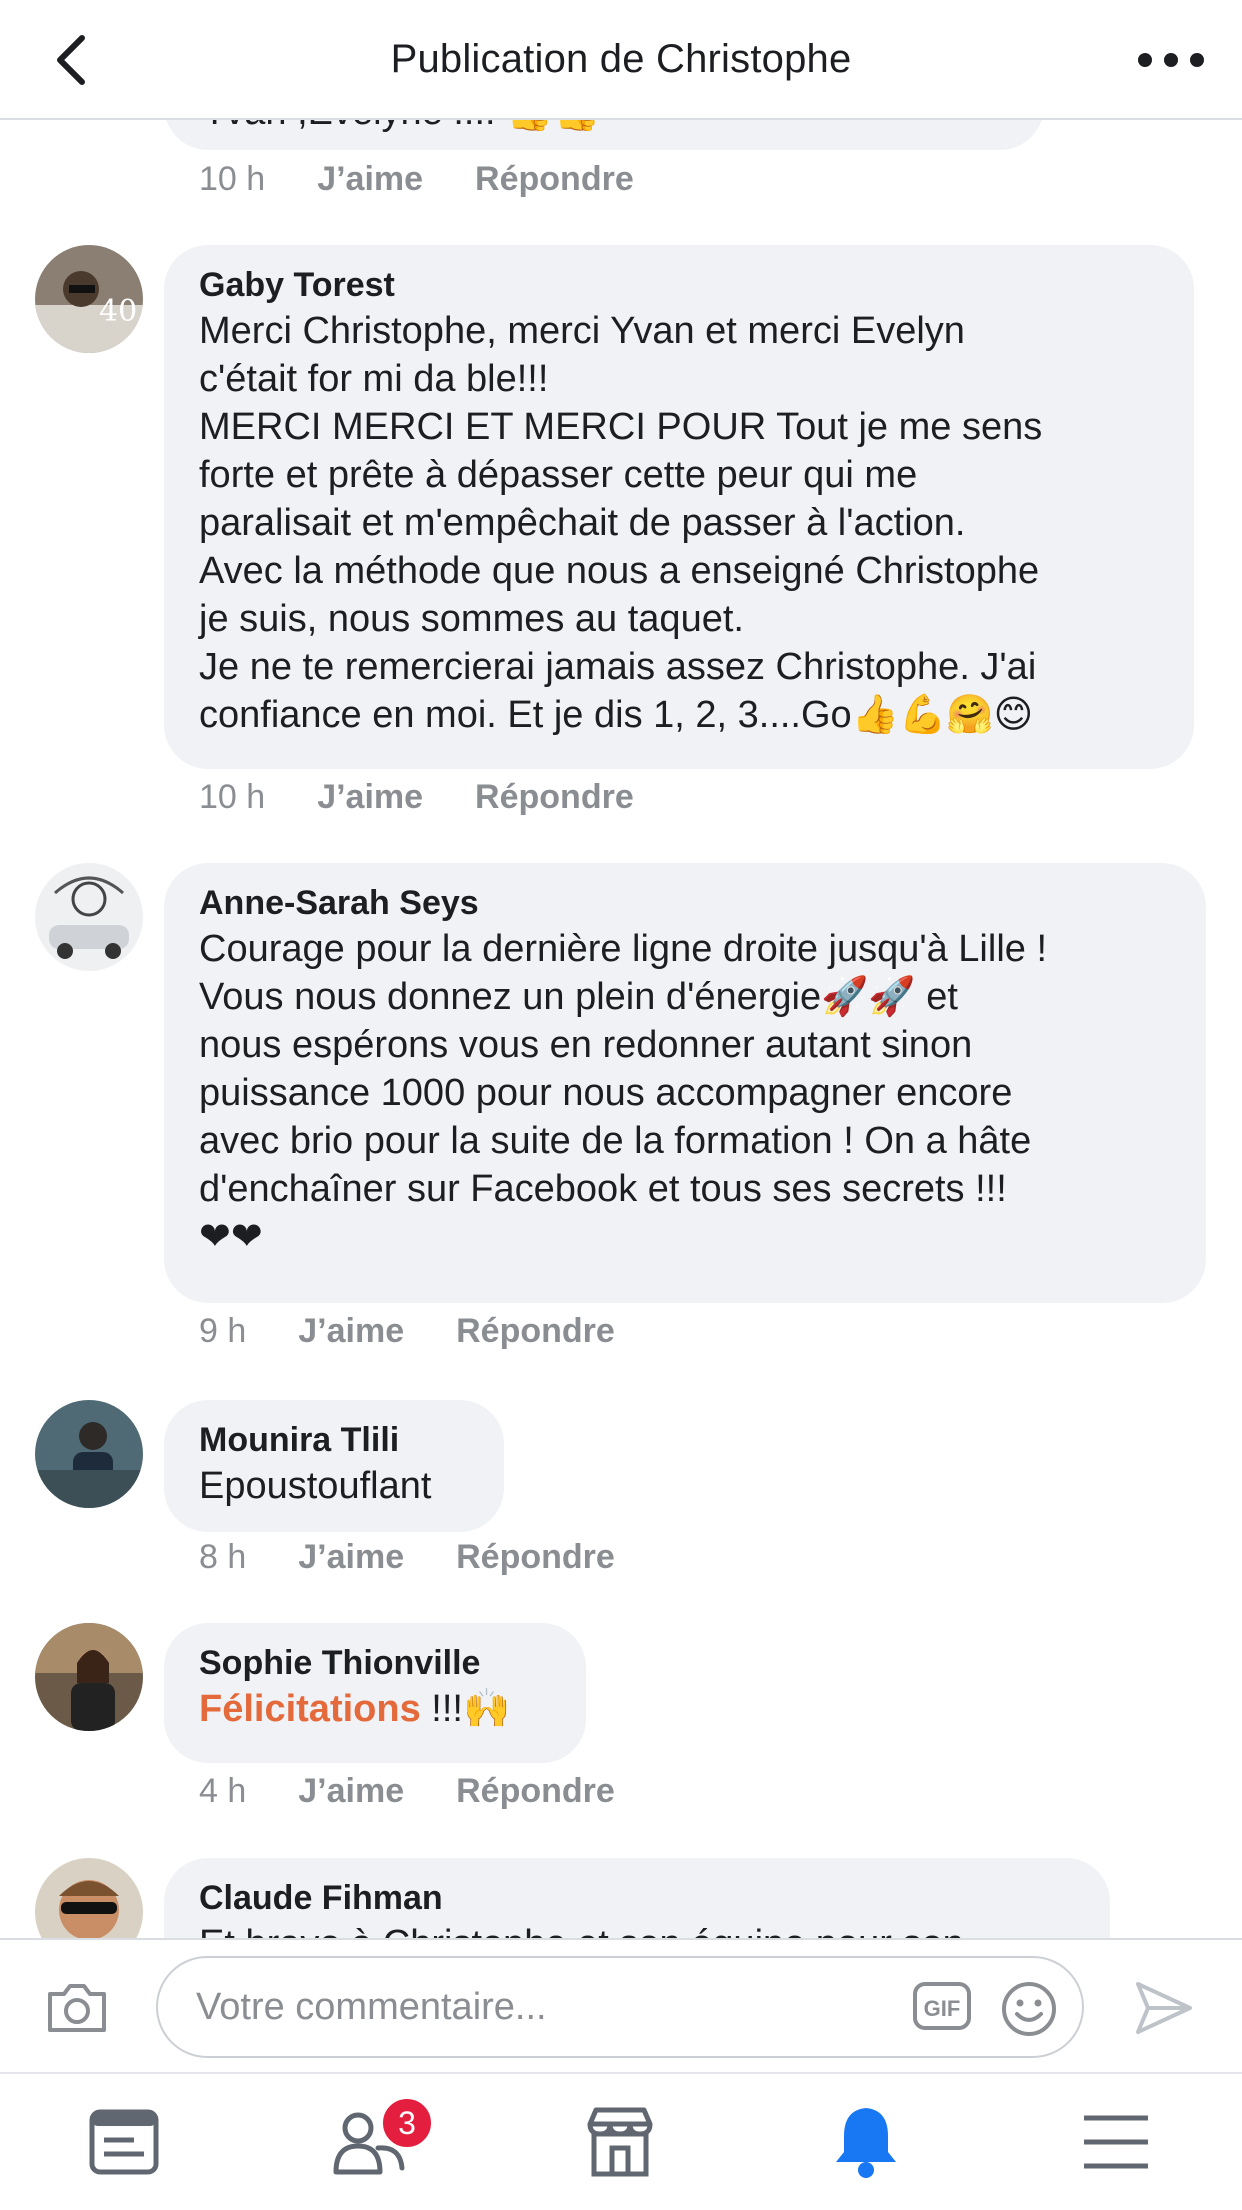 The height and width of the screenshot is (2210, 1242). What do you see at coordinates (223, 1791) in the screenshot?
I see `comment-time: 4 h` at bounding box center [223, 1791].